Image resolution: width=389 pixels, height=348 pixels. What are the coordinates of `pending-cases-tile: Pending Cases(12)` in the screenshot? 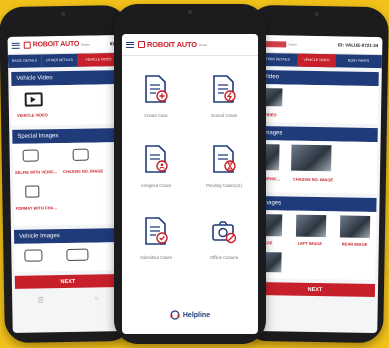 It's located at (224, 166).